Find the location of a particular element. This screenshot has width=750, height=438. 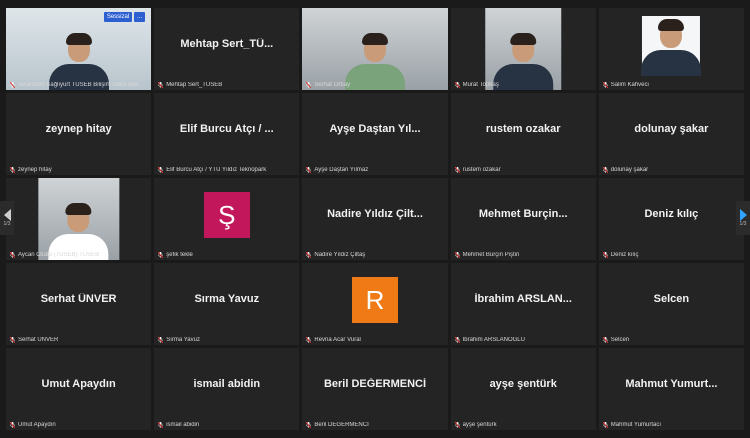

participant-name-text: Nadire Yıldız Çiltaş is located at coordinates (340, 255).